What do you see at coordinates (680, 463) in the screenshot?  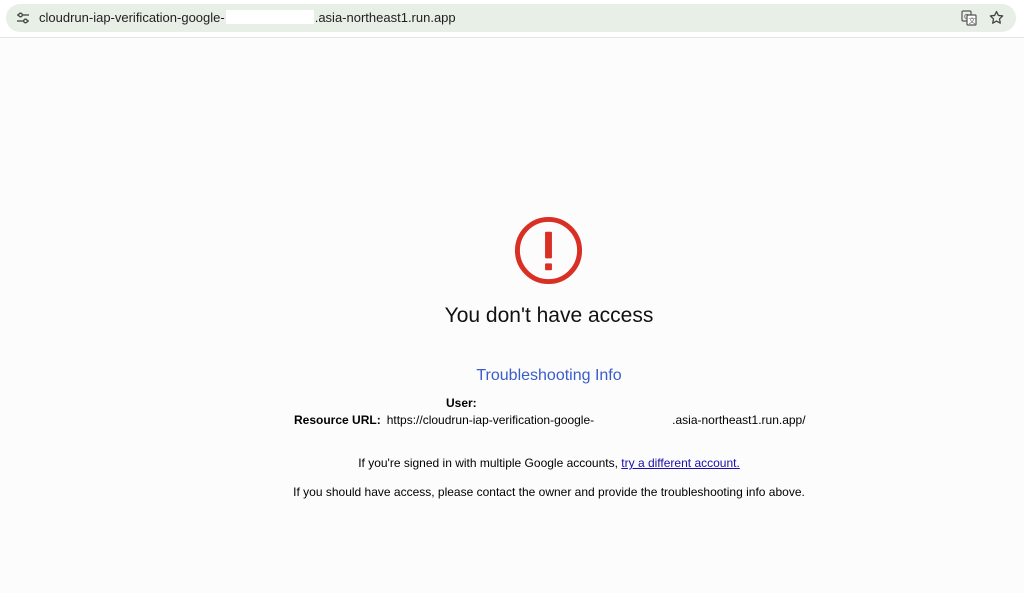 I see `try-different-account-link: try a different account.` at bounding box center [680, 463].